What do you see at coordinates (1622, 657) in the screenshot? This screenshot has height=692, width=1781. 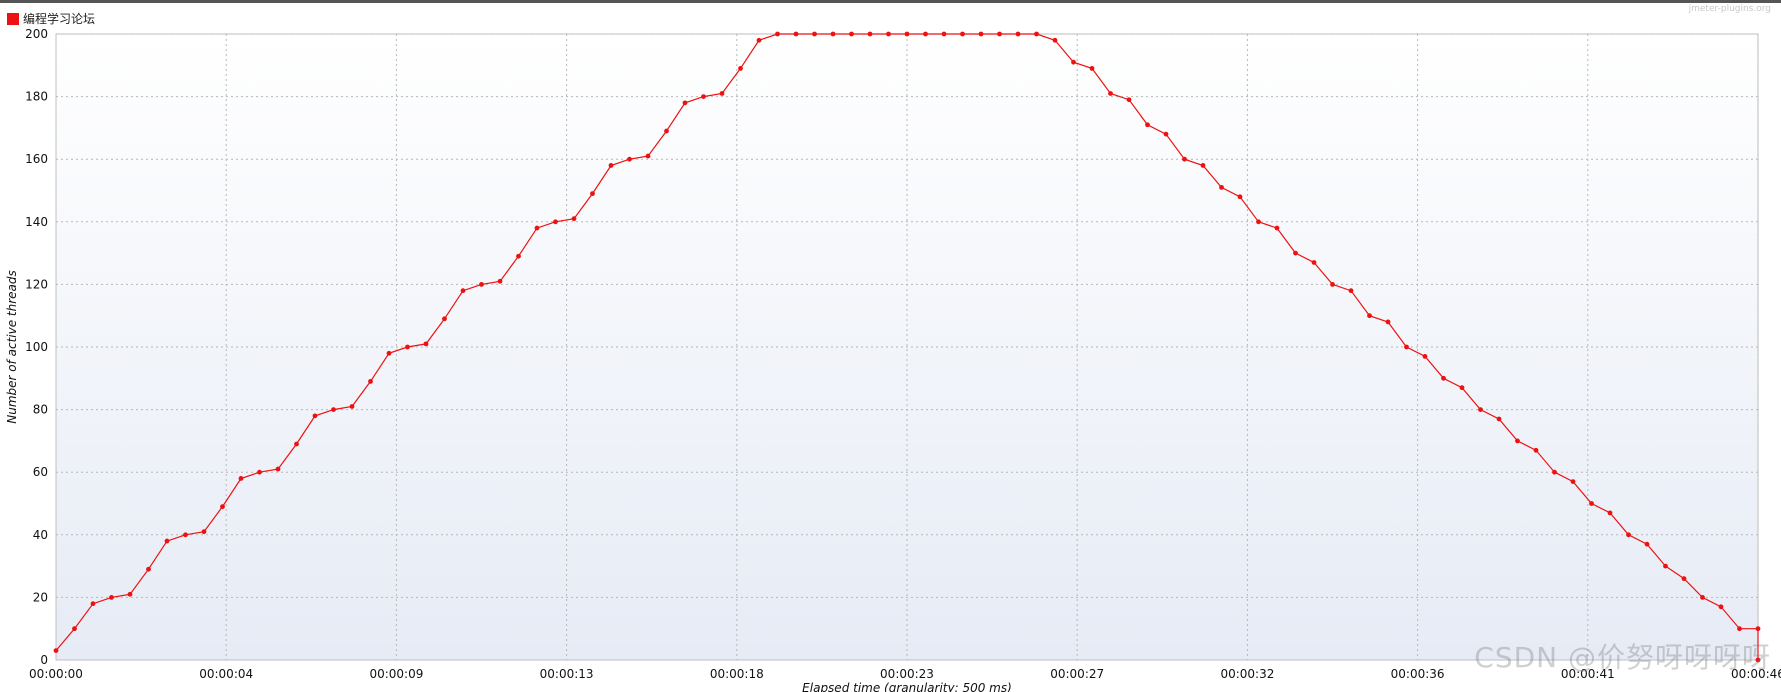 I see `csdn-watermark: CSDN @价努呀呀呀呀` at bounding box center [1622, 657].